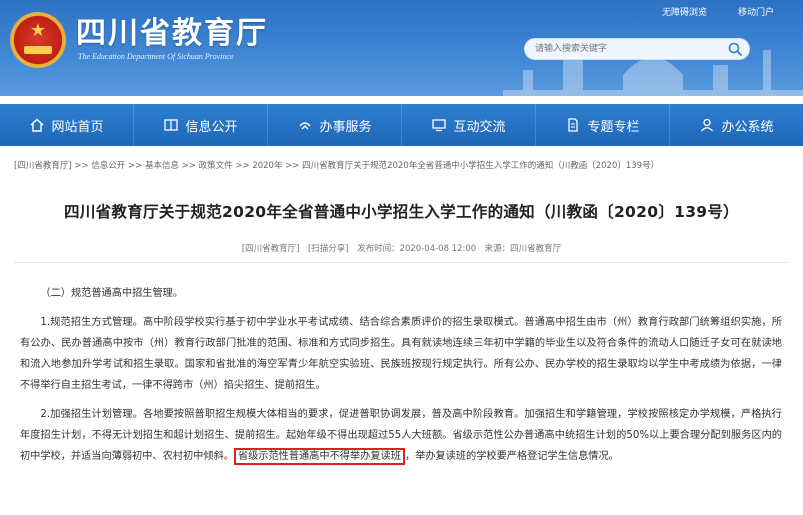  What do you see at coordinates (43, 166) in the screenshot?
I see `breadcrumb-item-home: [四川省教育厅]` at bounding box center [43, 166].